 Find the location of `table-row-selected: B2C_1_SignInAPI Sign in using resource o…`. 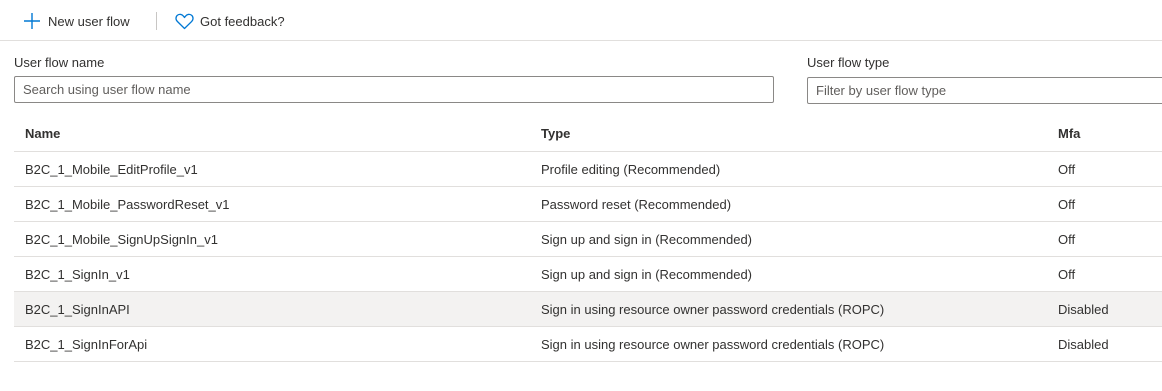

table-row-selected: B2C_1_SignInAPI Sign in using resource o… is located at coordinates (588, 309).